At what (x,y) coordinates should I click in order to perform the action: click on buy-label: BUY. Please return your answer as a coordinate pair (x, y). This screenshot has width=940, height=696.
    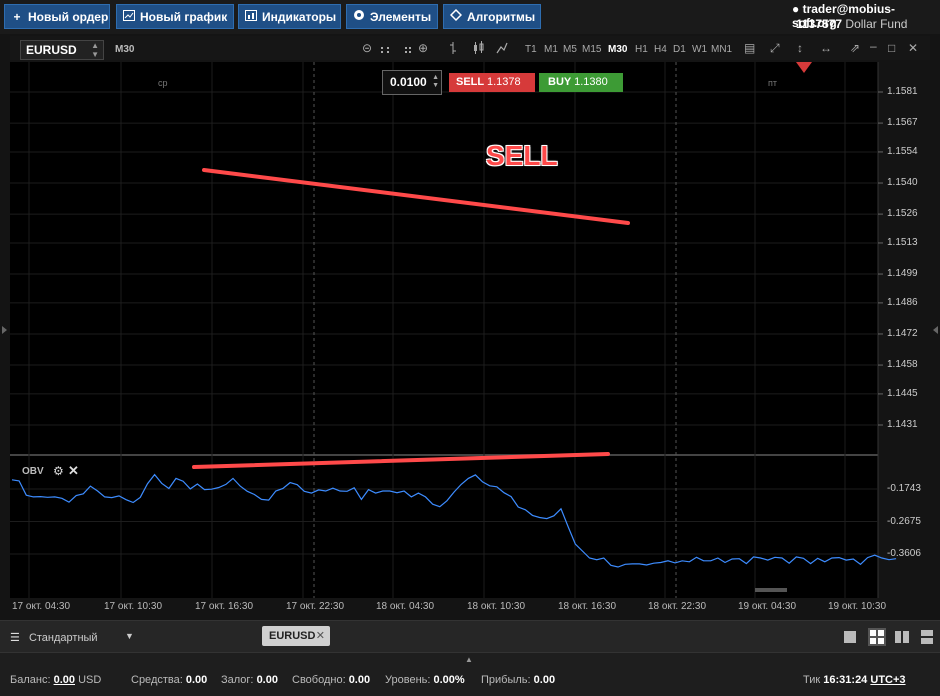
    Looking at the image, I should click on (560, 82).